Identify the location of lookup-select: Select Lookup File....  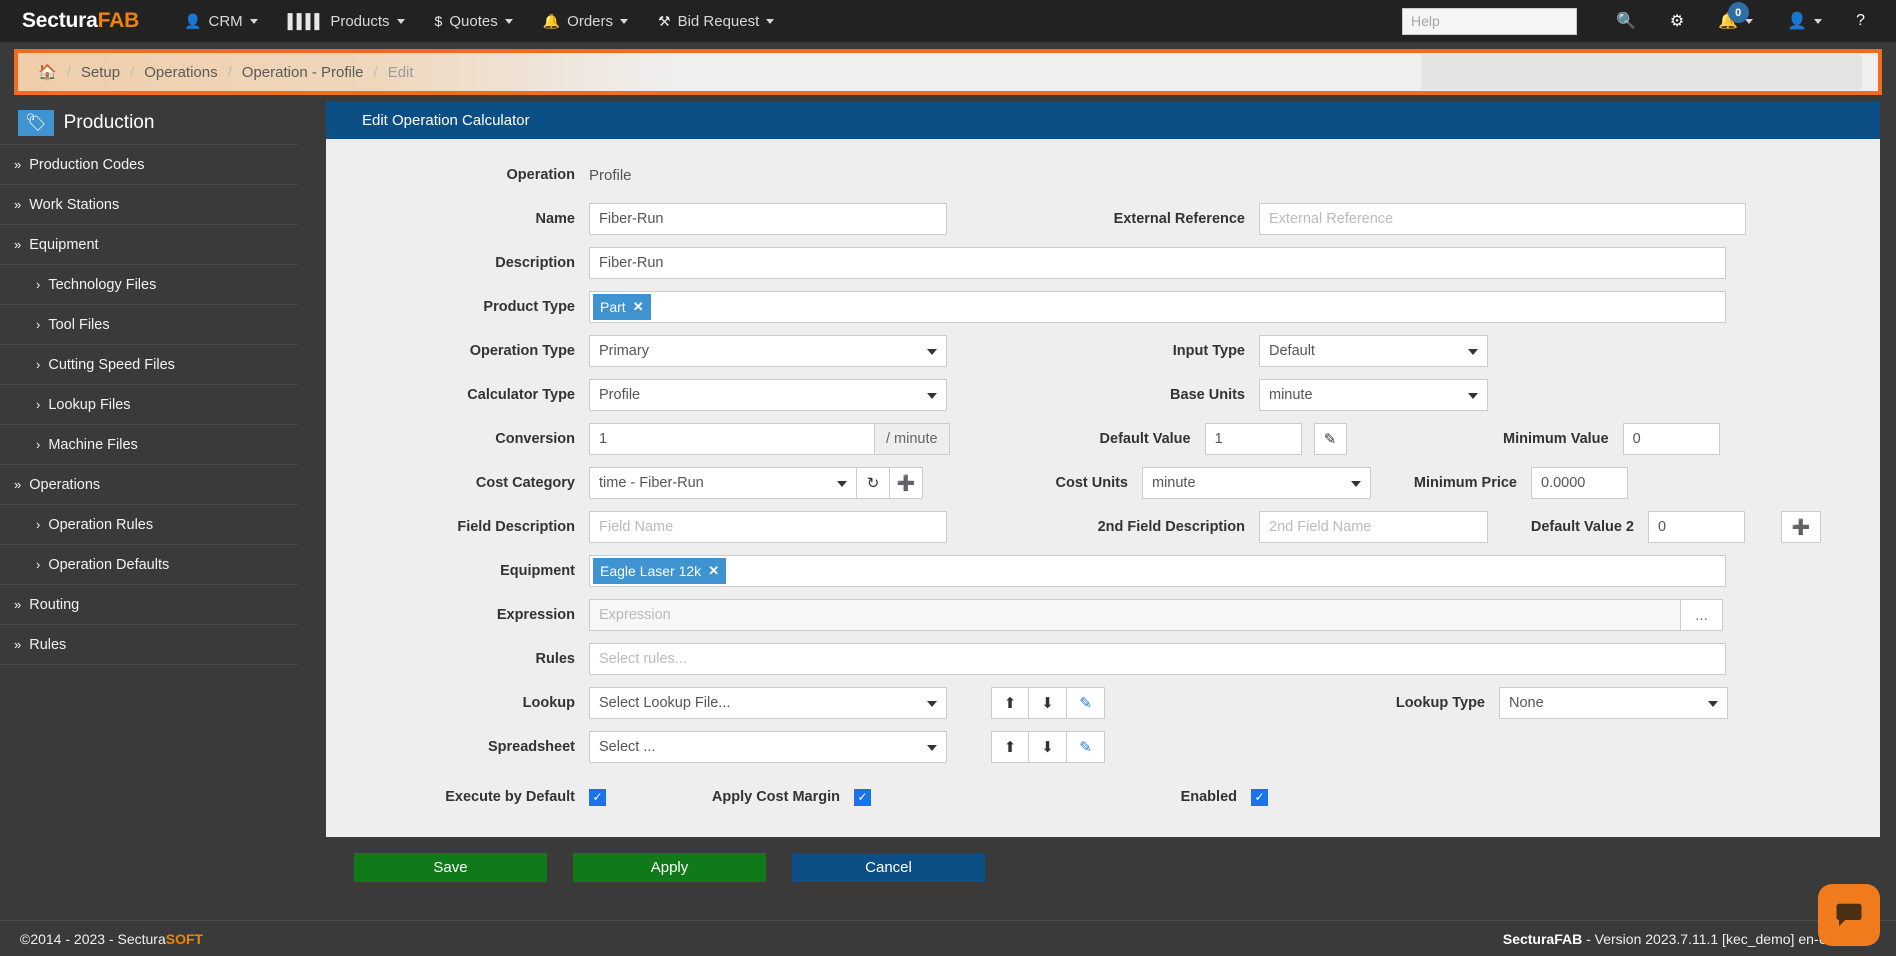
(768, 703).